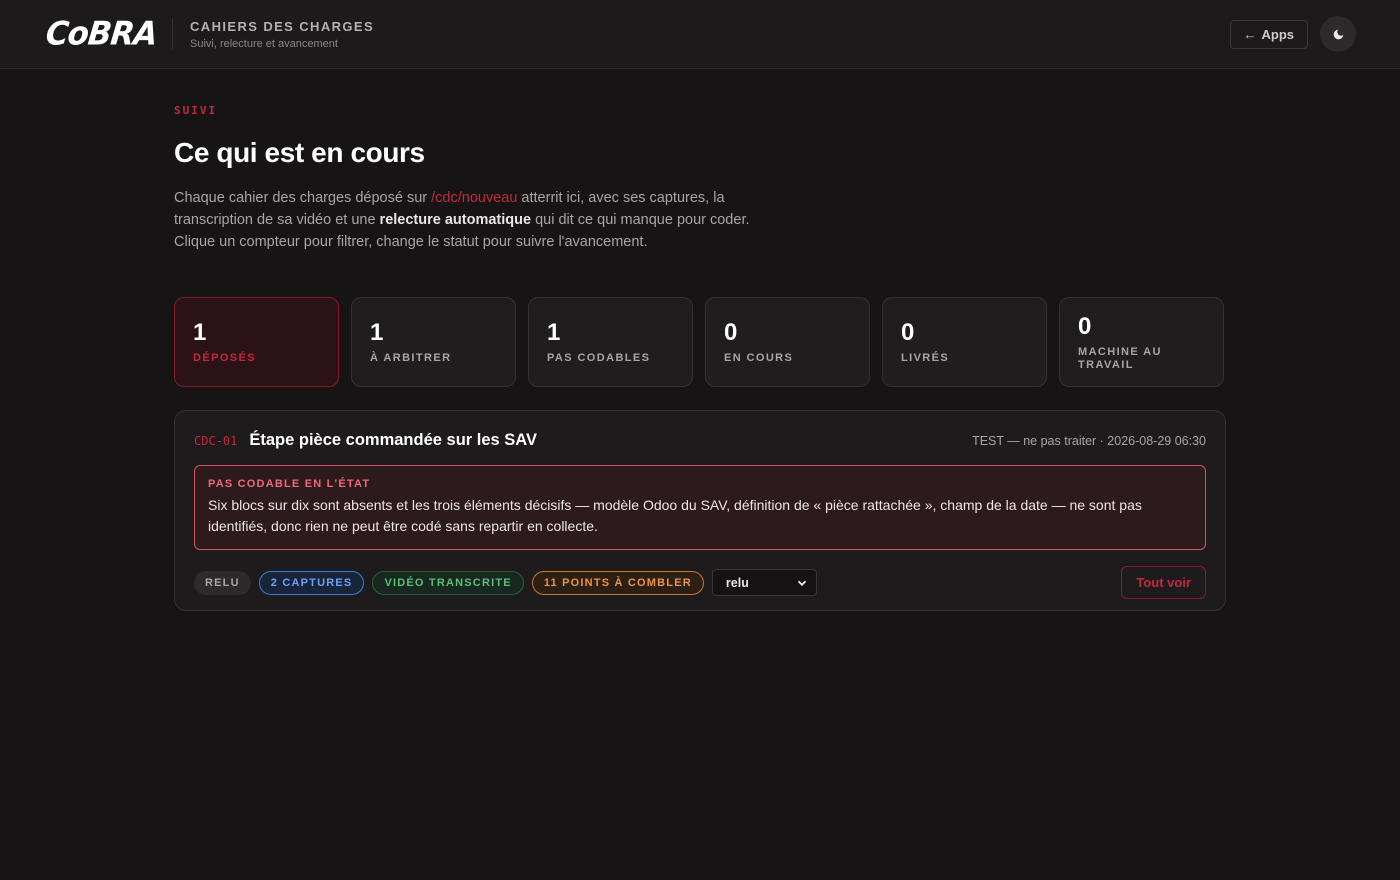  What do you see at coordinates (311, 582) in the screenshot?
I see `tag-captures: 2 CAPTURES` at bounding box center [311, 582].